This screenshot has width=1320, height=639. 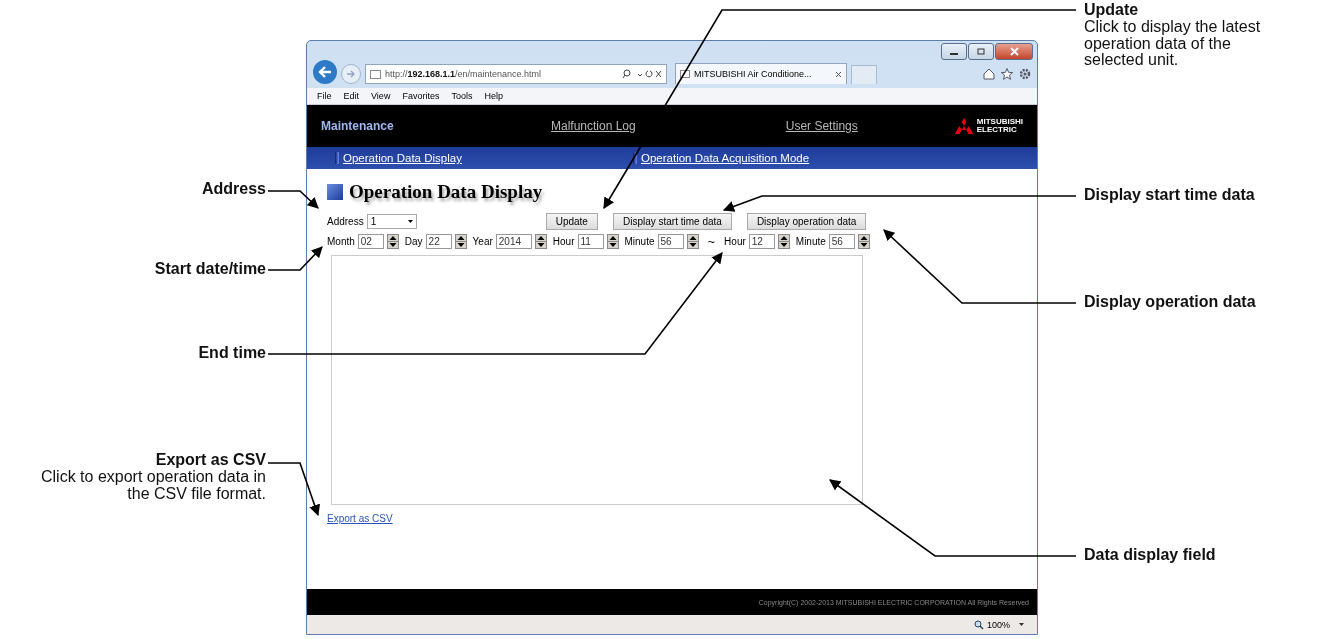 I want to click on home-icon, so click(x=989, y=74).